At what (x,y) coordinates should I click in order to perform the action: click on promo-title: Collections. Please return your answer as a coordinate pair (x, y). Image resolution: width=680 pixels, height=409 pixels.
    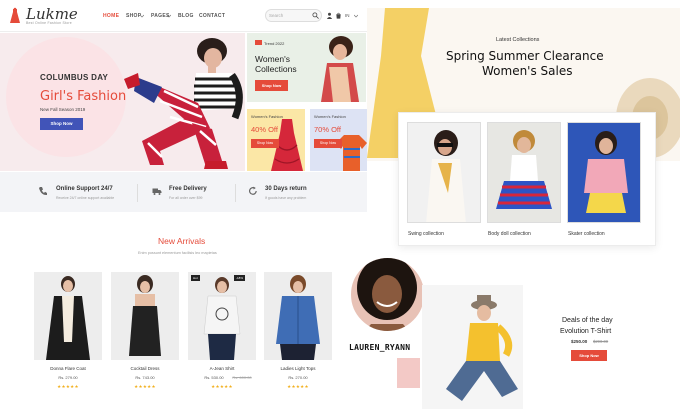
    Looking at the image, I should click on (276, 69).